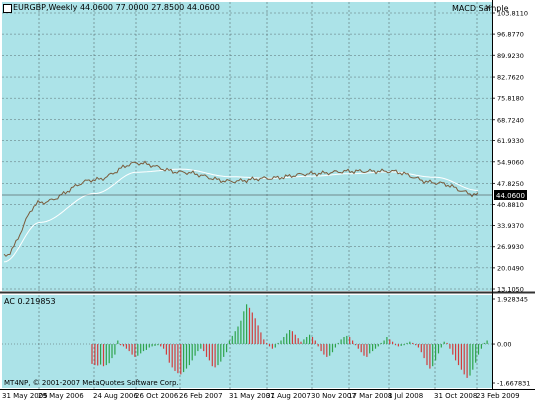 This screenshot has width=535, height=401. What do you see at coordinates (510, 78) in the screenshot?
I see `price-tick-label: 82.7620` at bounding box center [510, 78].